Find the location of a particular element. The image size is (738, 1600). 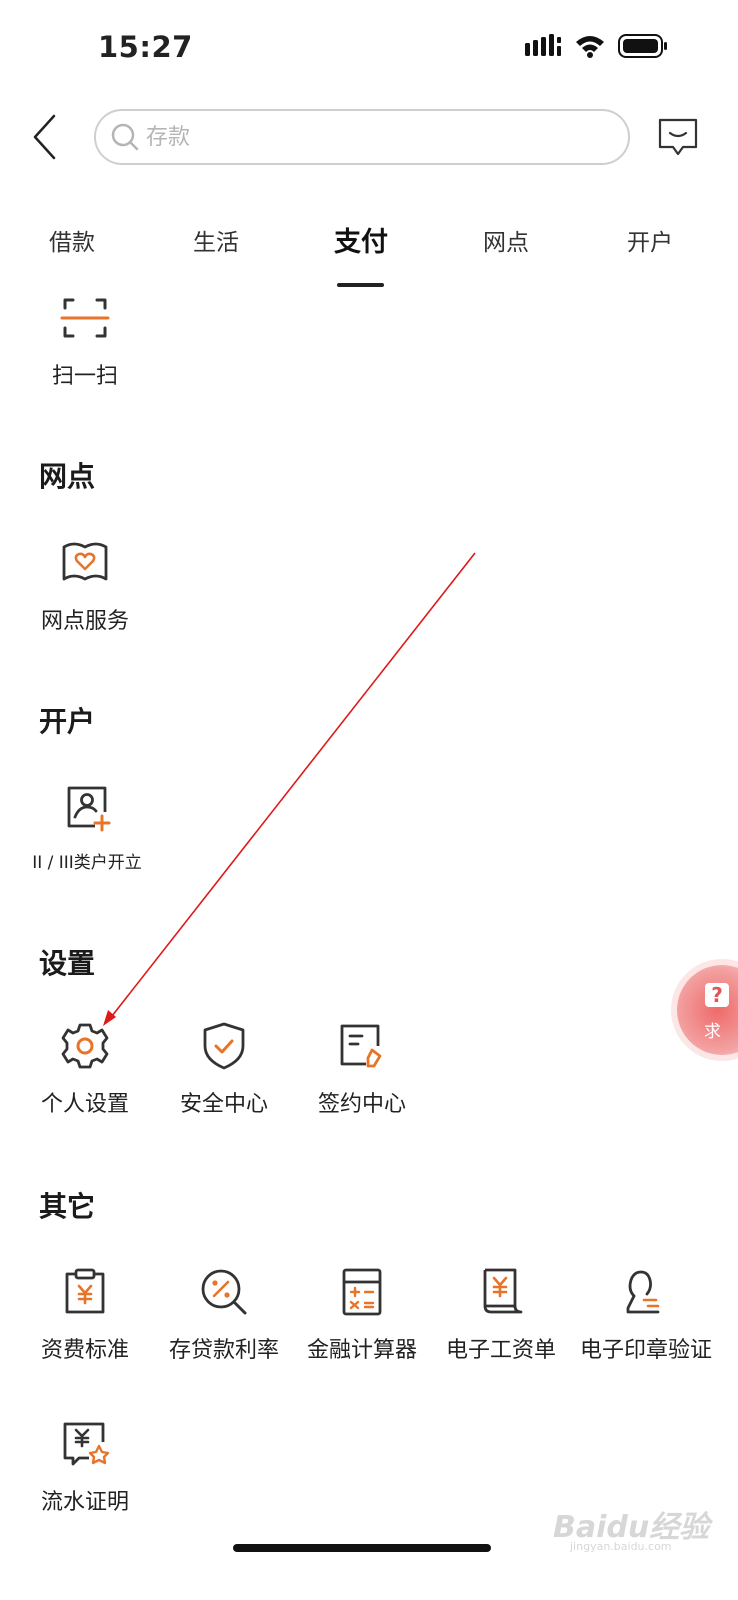

home-indicator is located at coordinates (362, 1548).